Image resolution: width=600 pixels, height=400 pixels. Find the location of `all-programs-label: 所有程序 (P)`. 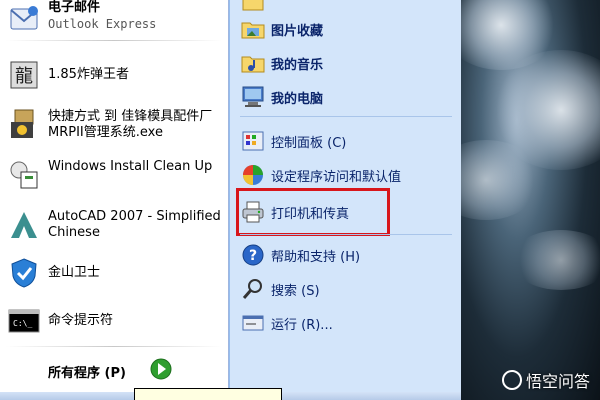

all-programs-label: 所有程序 (P) is located at coordinates (87, 373).